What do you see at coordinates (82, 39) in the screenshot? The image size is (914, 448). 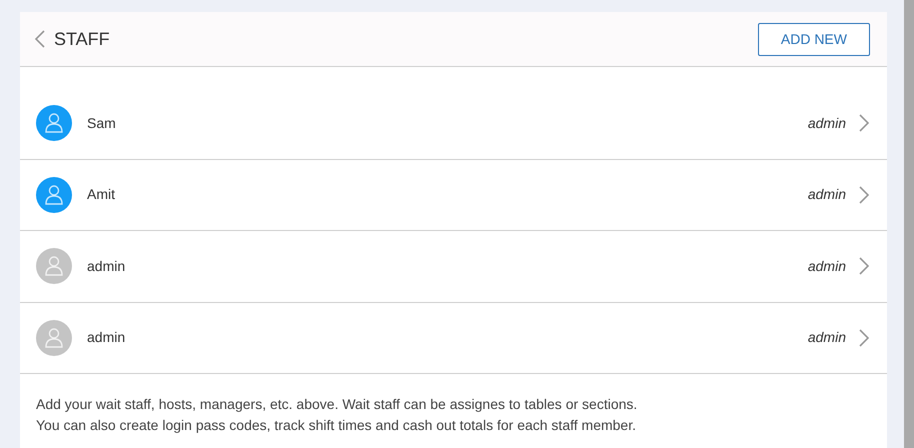 I see `page-title: STAFF` at bounding box center [82, 39].